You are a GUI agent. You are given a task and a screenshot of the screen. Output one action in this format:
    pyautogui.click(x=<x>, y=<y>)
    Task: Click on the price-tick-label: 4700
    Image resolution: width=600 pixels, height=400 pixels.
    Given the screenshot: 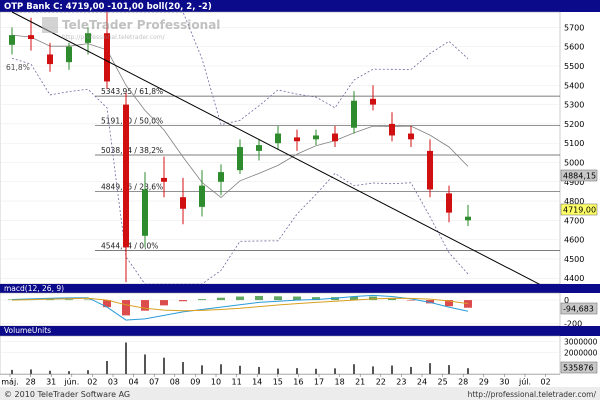 What is the action you would take?
    pyautogui.click(x=574, y=220)
    